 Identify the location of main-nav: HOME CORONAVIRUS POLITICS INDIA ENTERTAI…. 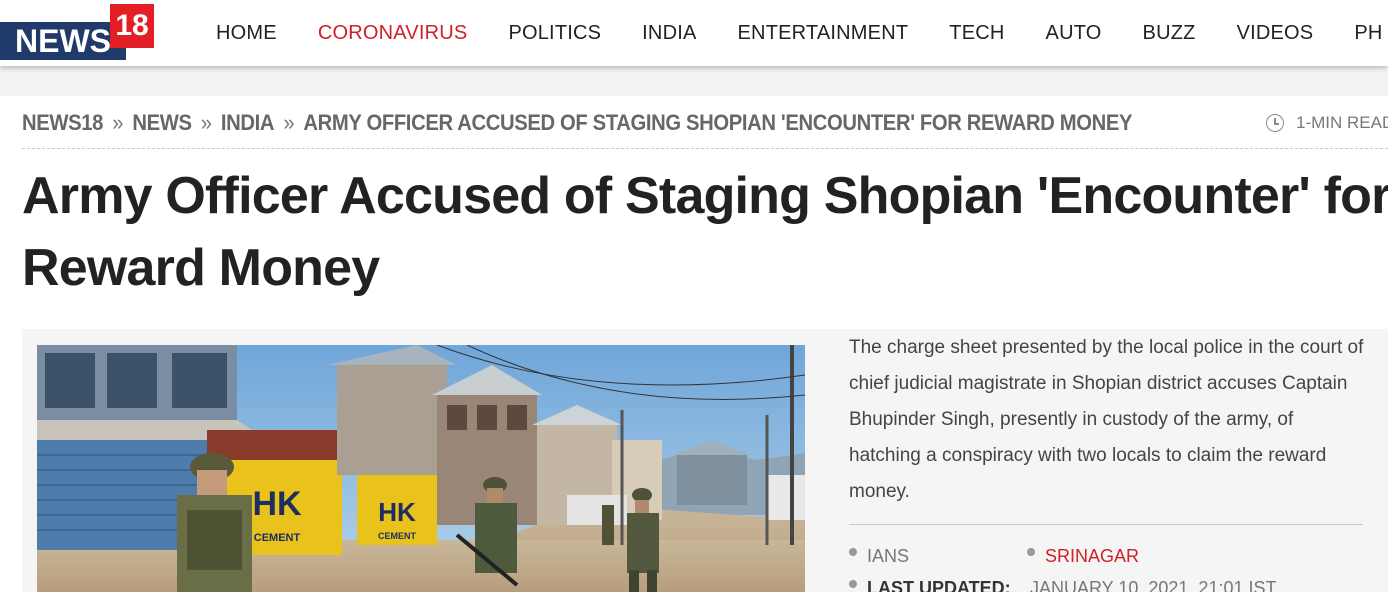
(802, 33).